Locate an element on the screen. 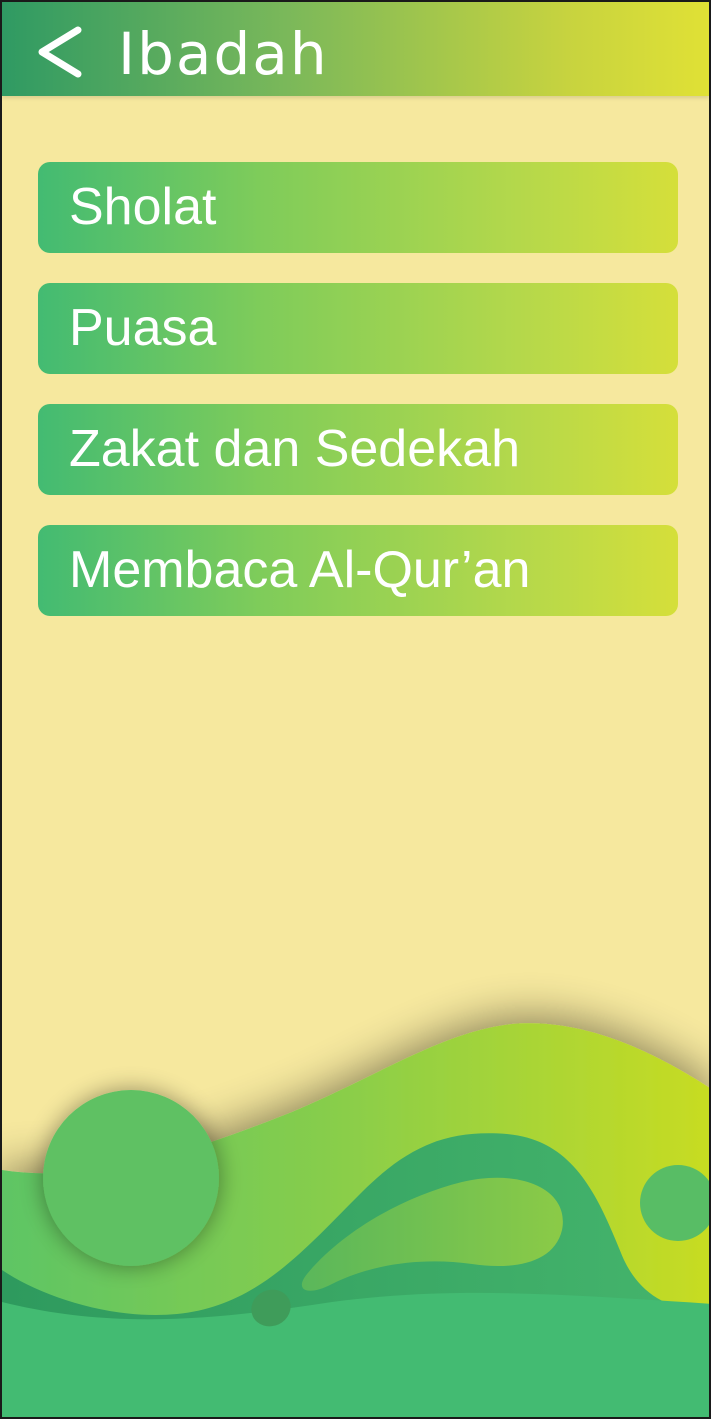 This screenshot has width=711, height=1419. app-header: Ibadah is located at coordinates (355, 49).